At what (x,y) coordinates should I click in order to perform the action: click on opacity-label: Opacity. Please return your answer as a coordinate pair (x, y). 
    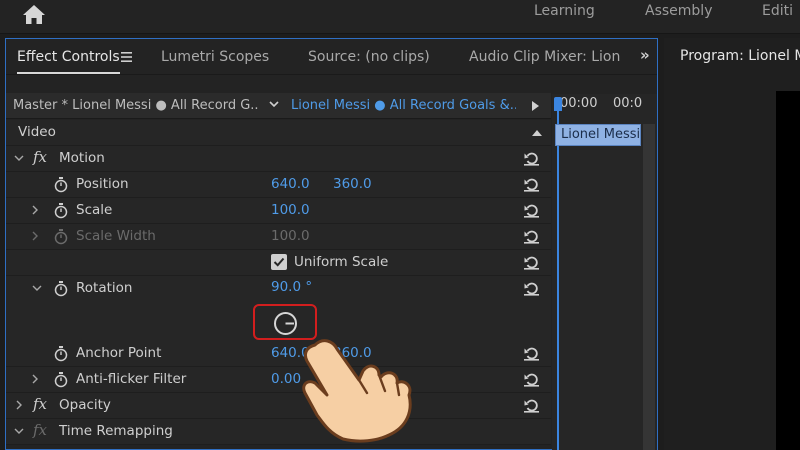
    Looking at the image, I should click on (85, 405).